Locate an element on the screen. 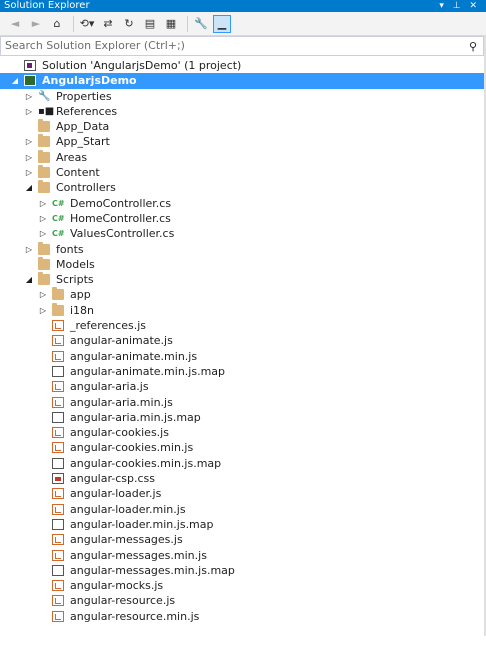 The width and height of the screenshot is (486, 653). tree-item: angular-loader.min.js is located at coordinates (243, 509).